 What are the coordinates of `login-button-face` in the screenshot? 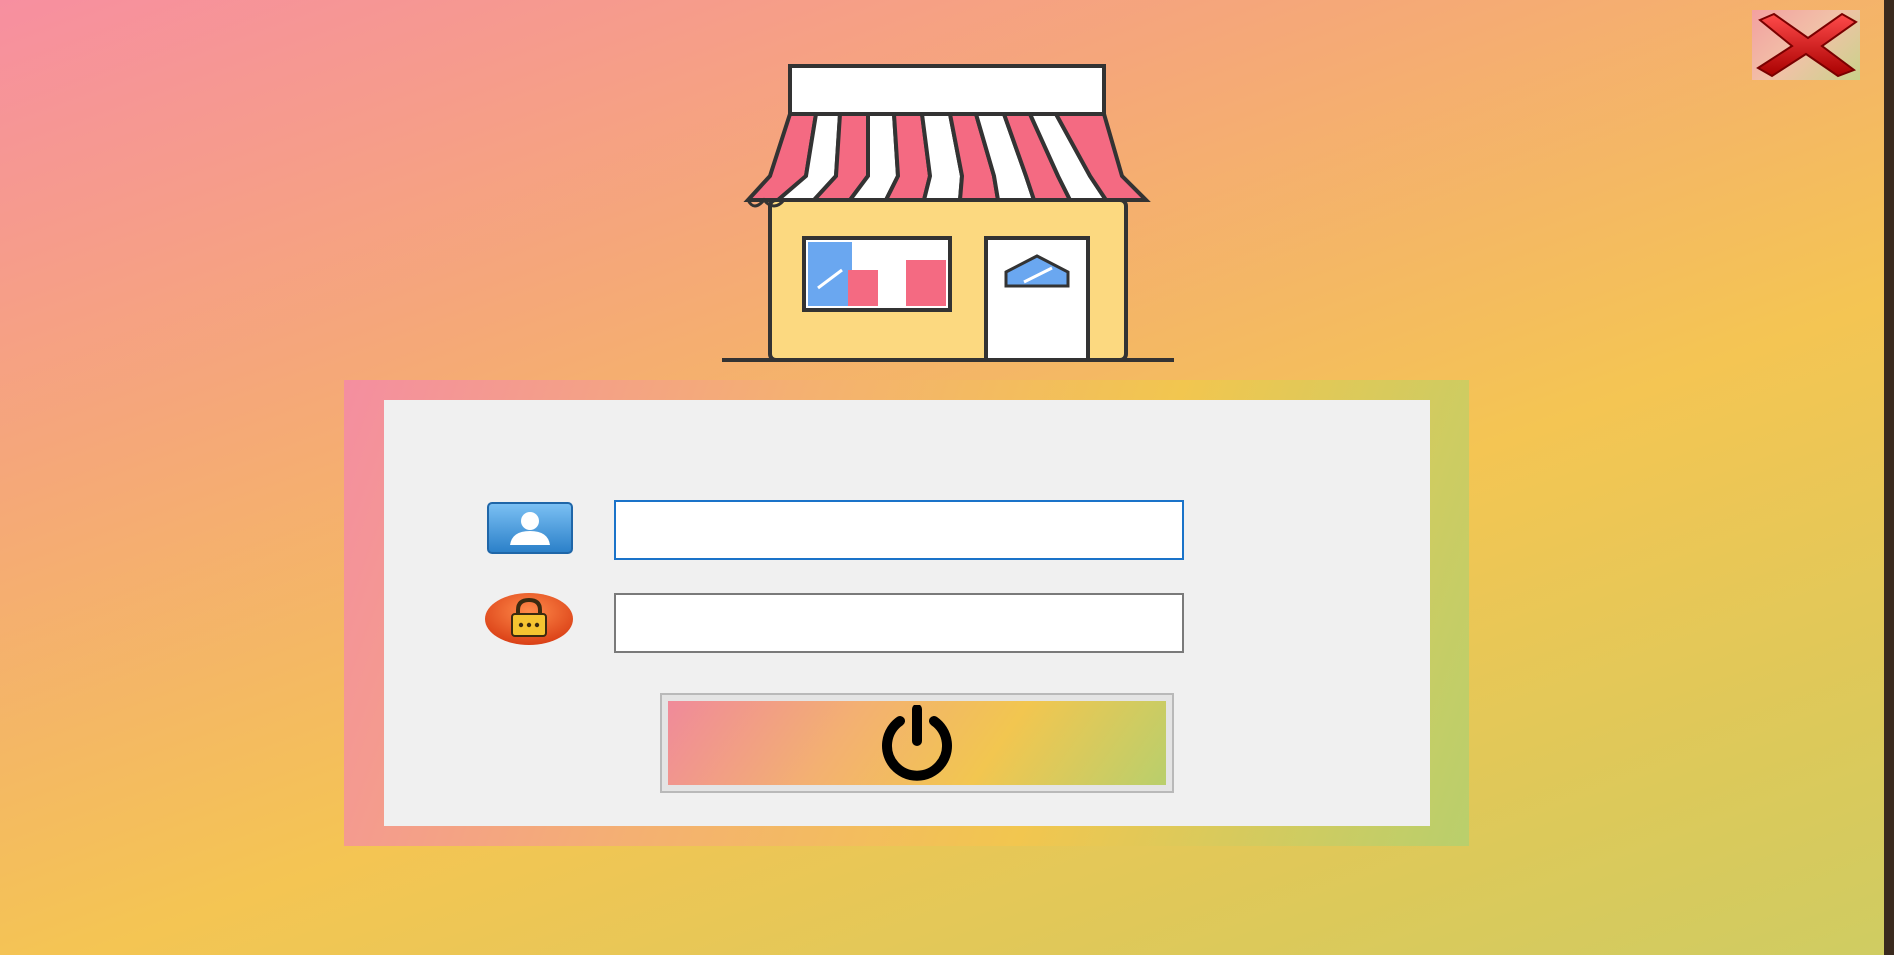 It's located at (917, 743).